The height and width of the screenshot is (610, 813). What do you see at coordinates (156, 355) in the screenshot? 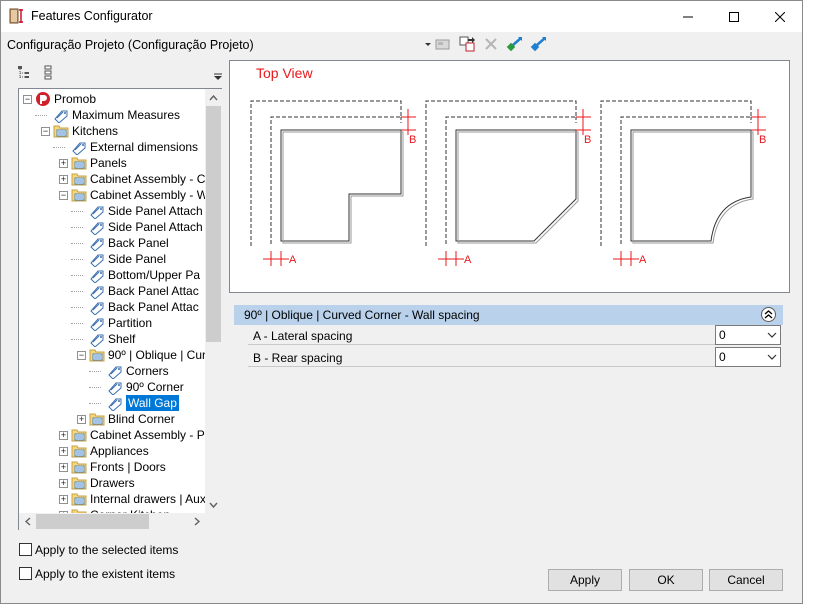
I see `tree-item-label: 90º | Oblique | Cur` at bounding box center [156, 355].